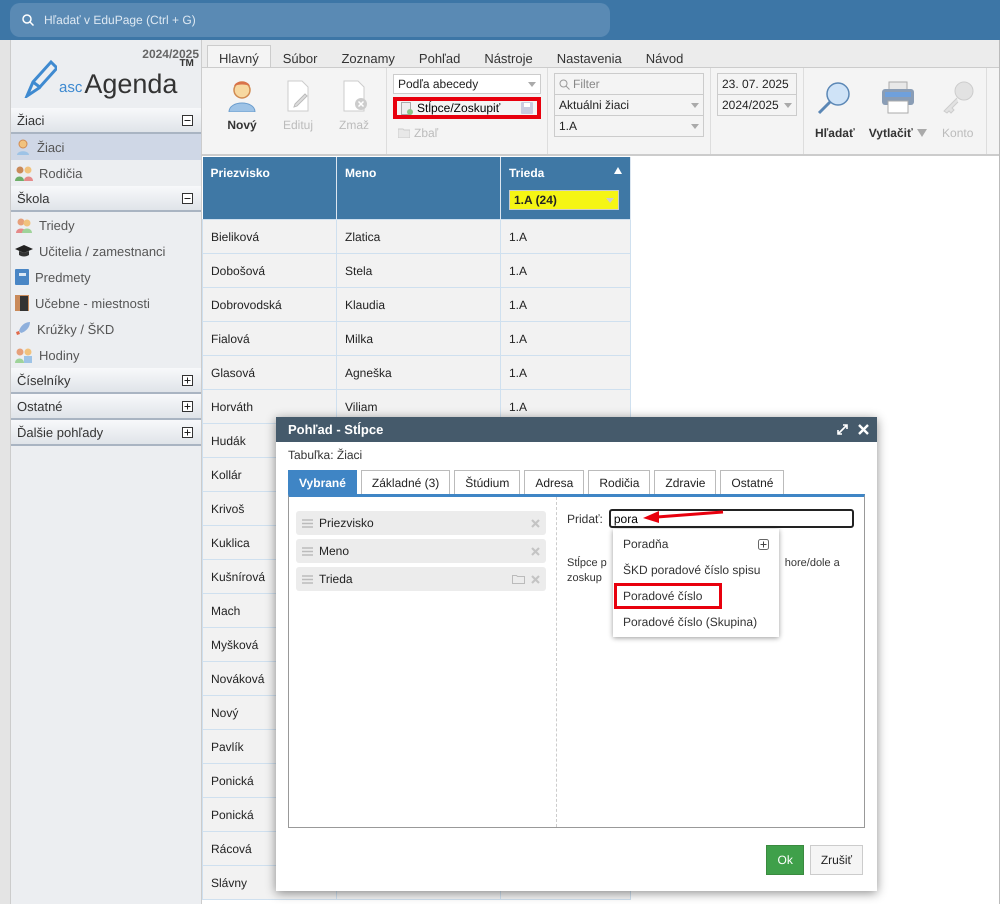 Image resolution: width=1000 pixels, height=904 pixels. Describe the element at coordinates (131, 84) in the screenshot. I see `logo-text: Agenda` at that location.